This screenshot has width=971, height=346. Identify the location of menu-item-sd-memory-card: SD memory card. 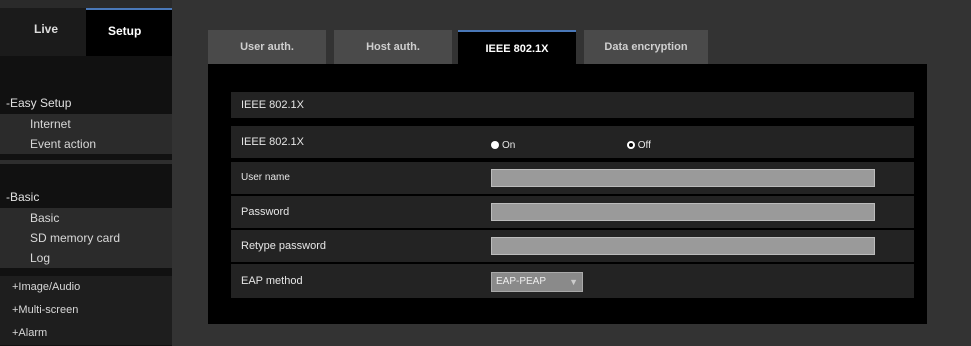
(86, 238).